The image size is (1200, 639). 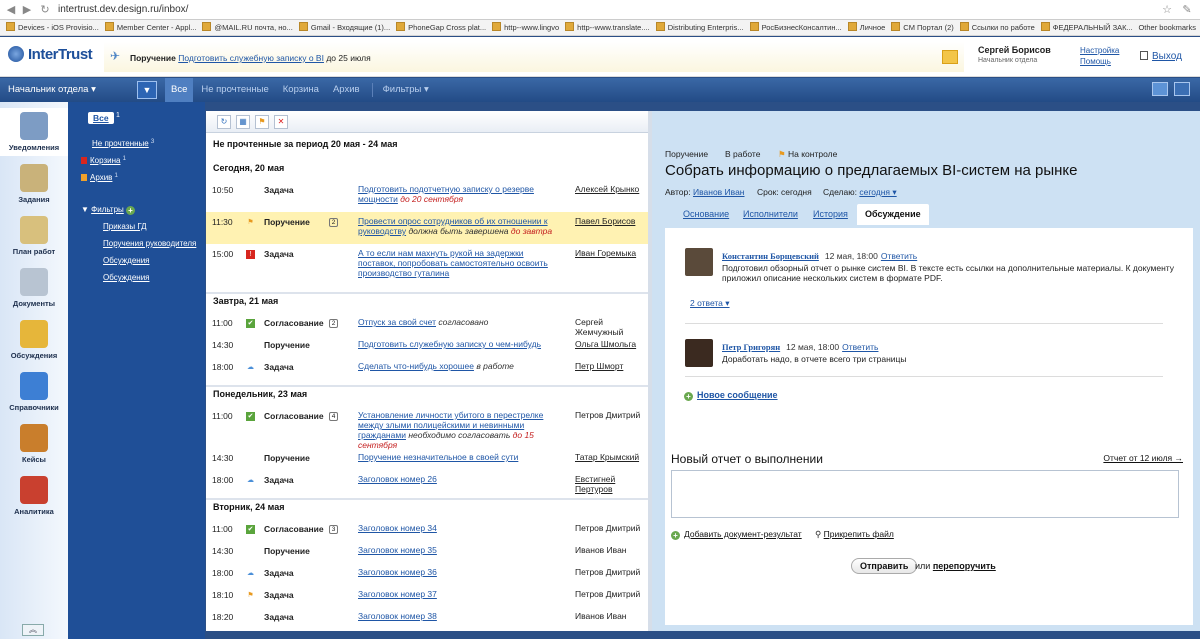 I want to click on add-doc-link: Добавить документ-результат, so click(x=743, y=534).